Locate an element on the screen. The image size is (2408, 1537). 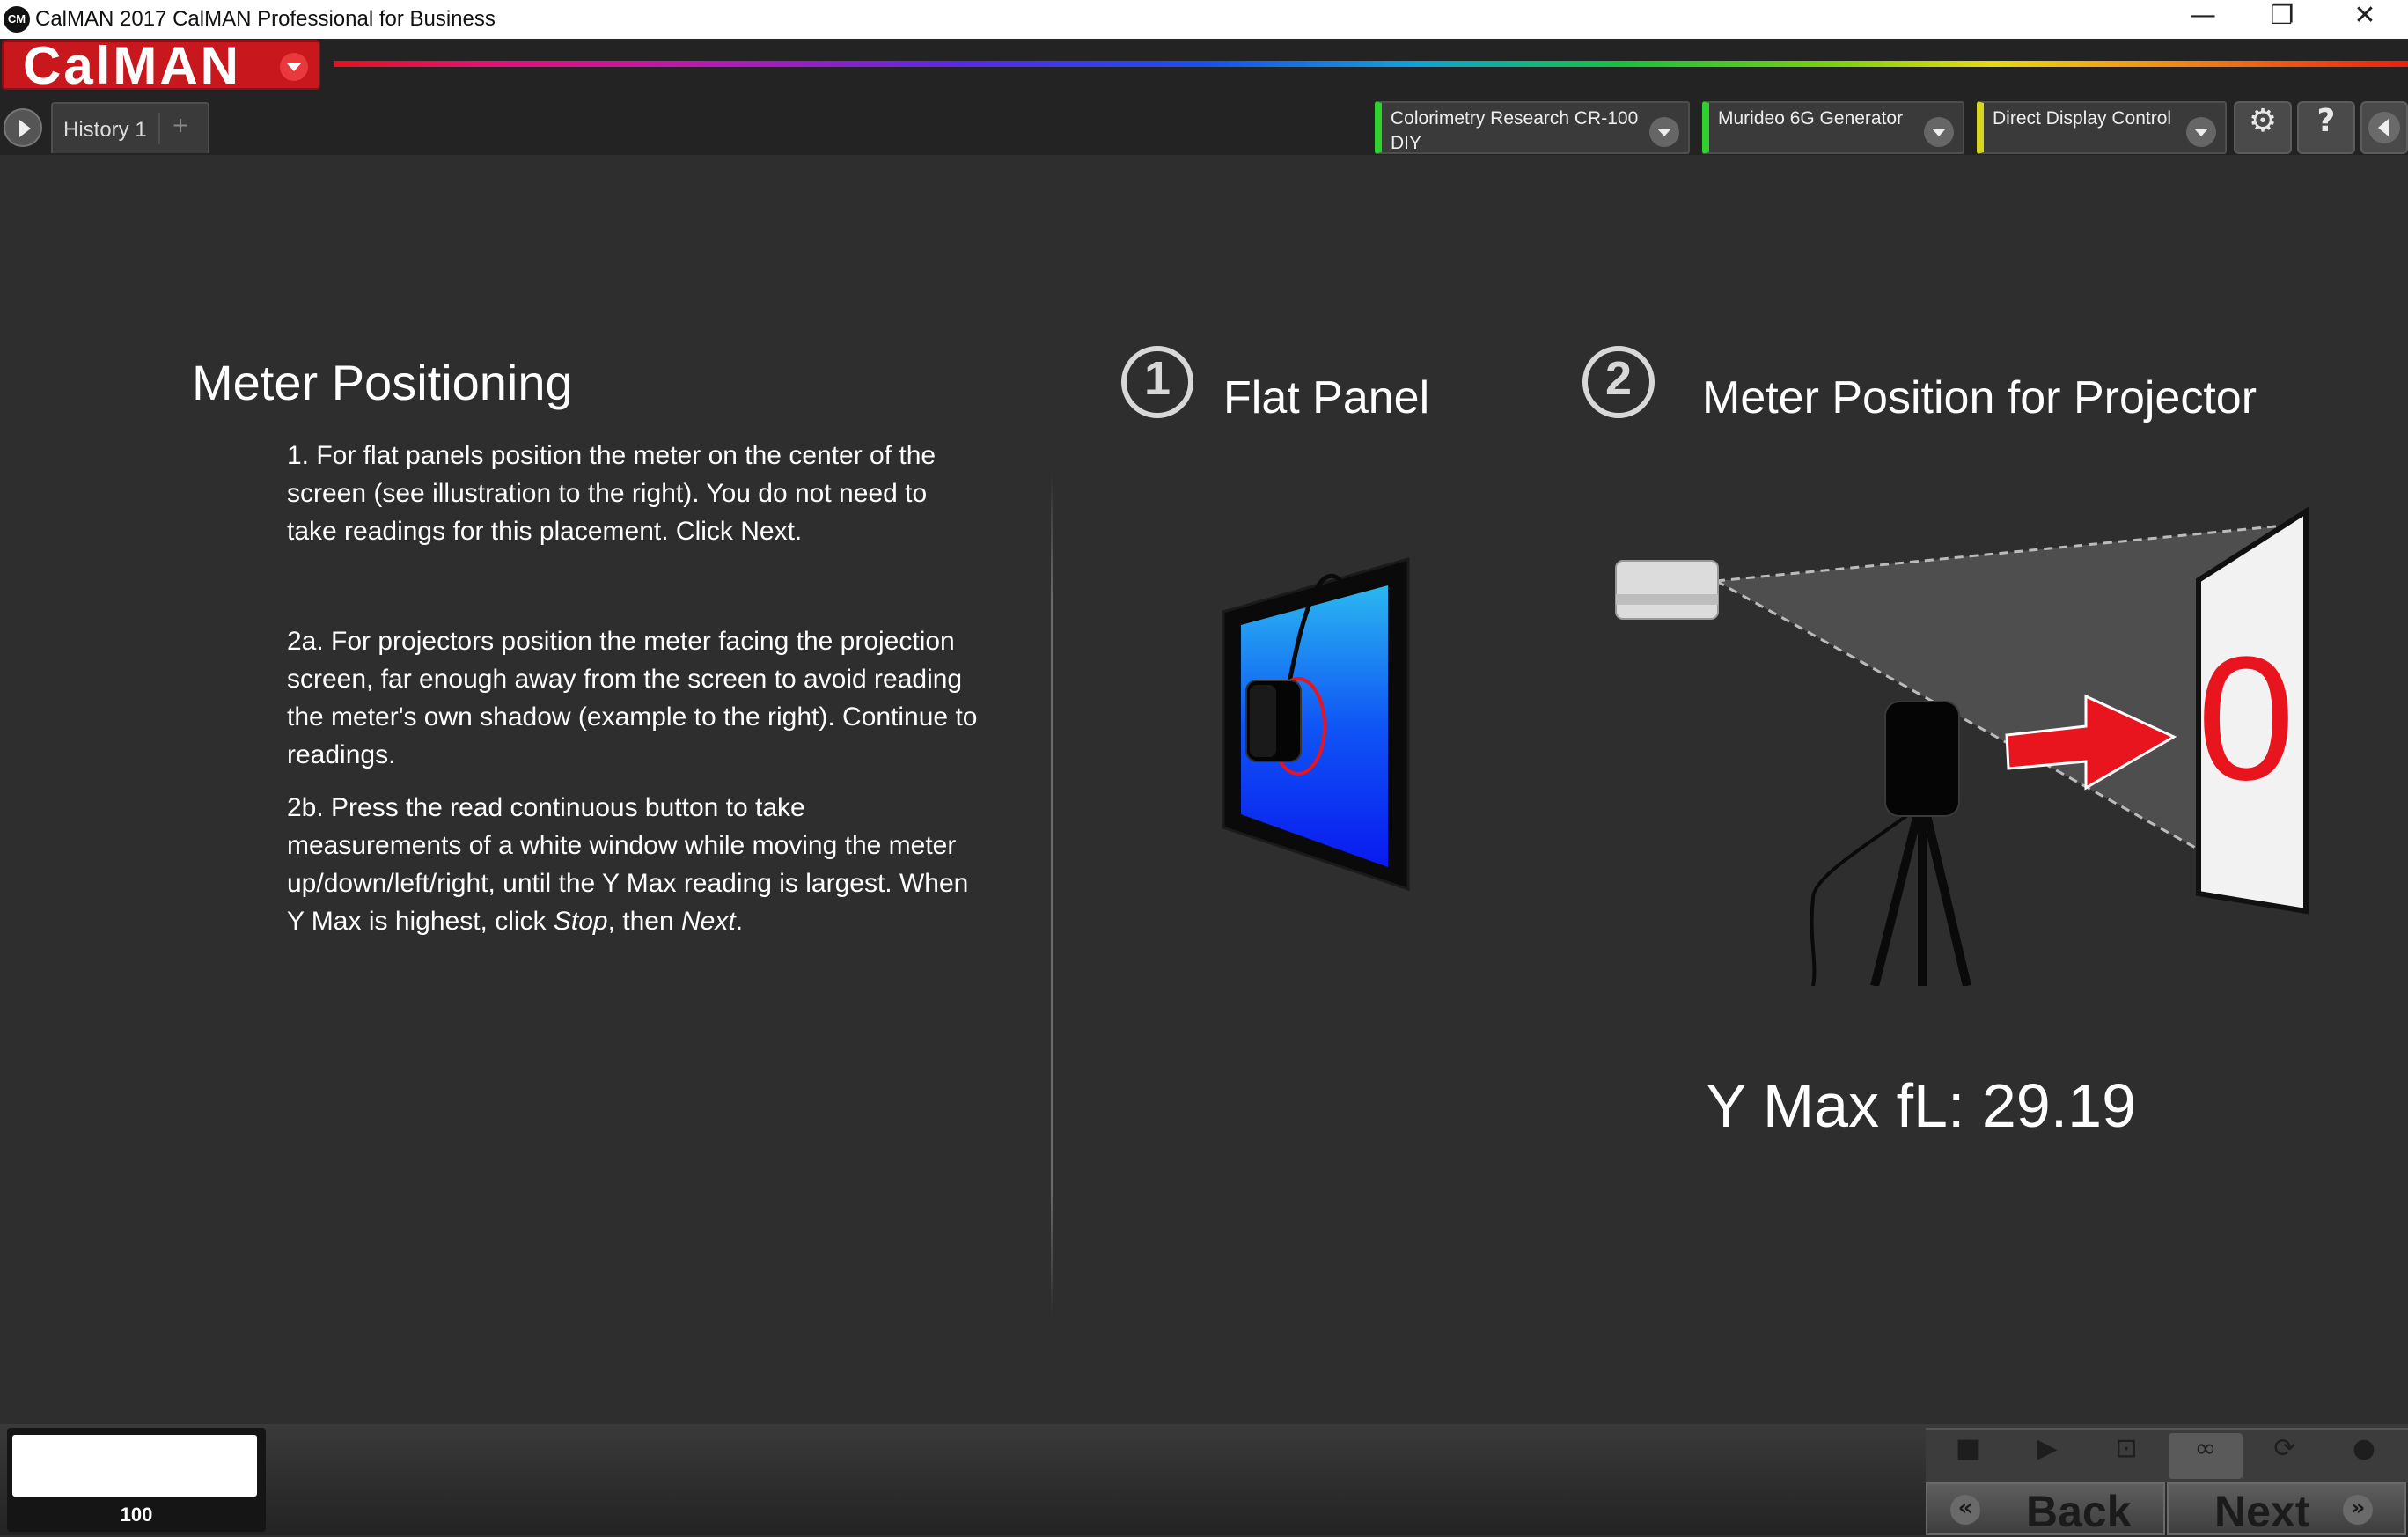
add-tab-button: + is located at coordinates (179, 129).